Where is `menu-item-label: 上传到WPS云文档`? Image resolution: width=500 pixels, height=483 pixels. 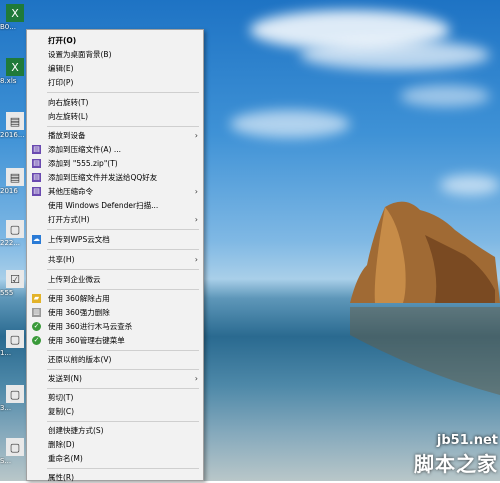
menu-item-label: 上传到WPS云文档 is located at coordinates (79, 239).